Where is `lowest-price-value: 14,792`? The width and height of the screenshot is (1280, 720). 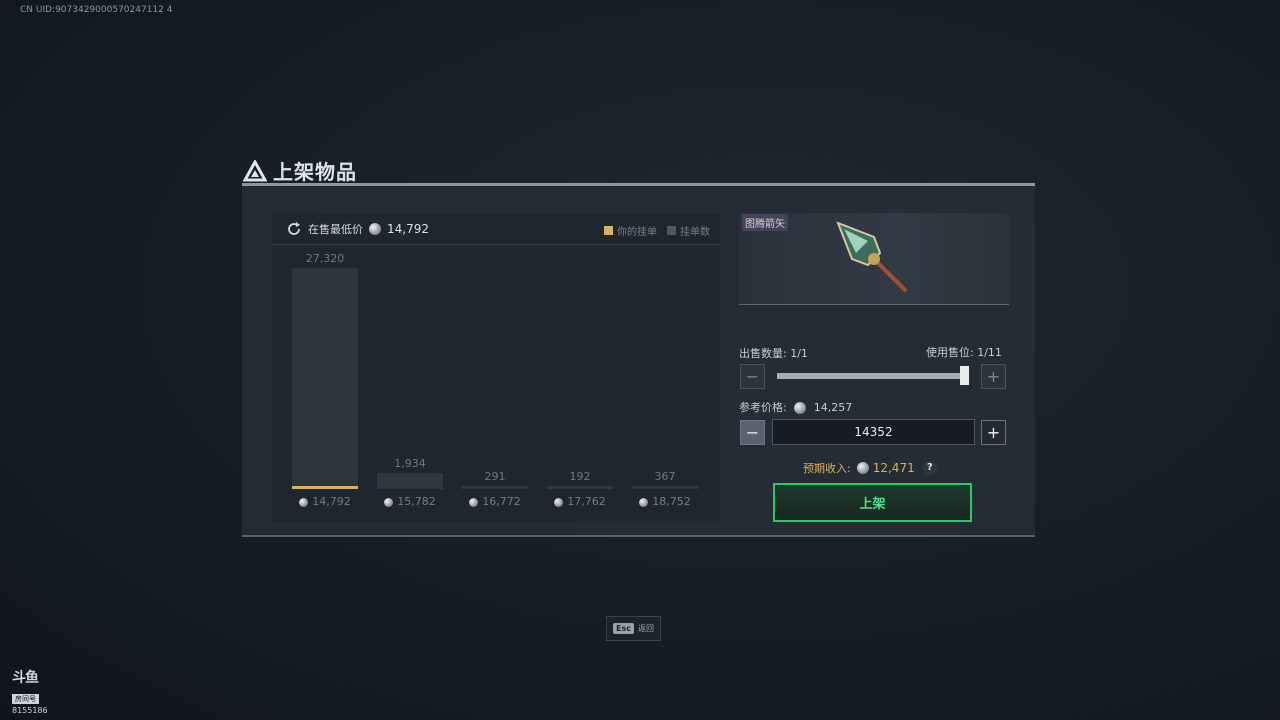
lowest-price-value: 14,792 is located at coordinates (408, 228).